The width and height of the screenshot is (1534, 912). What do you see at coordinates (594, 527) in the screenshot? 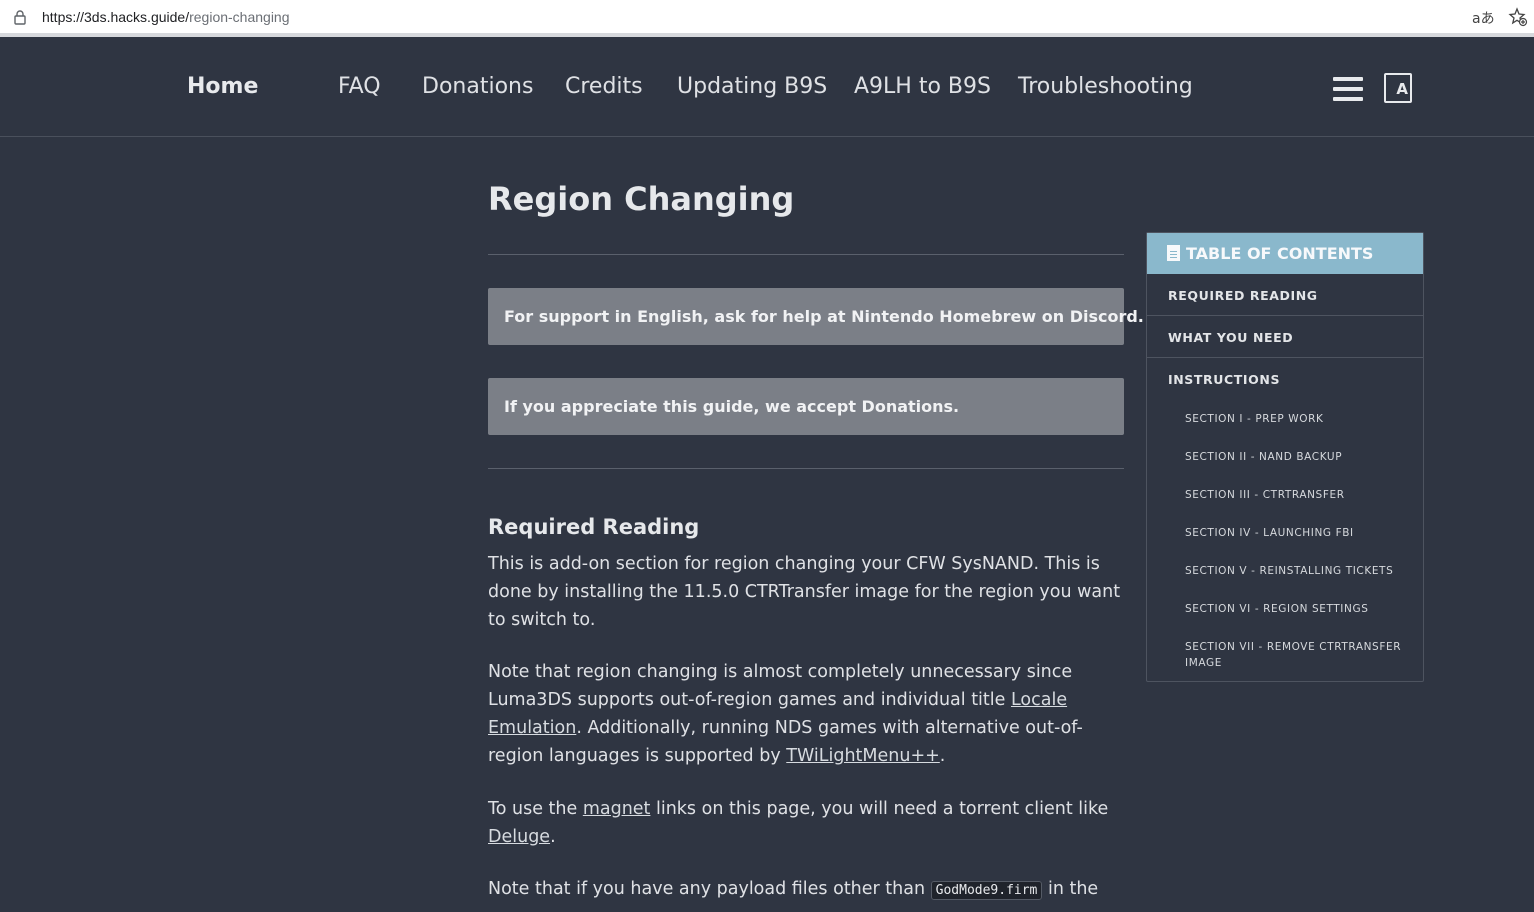
I see `section-heading-required-reading: Required Reading` at bounding box center [594, 527].